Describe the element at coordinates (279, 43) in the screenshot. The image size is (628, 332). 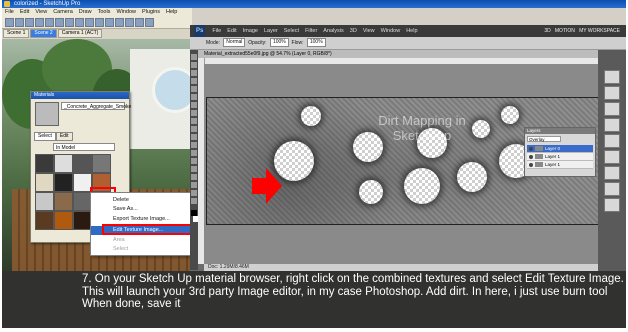
I see `opacity-field: 100%` at that location.